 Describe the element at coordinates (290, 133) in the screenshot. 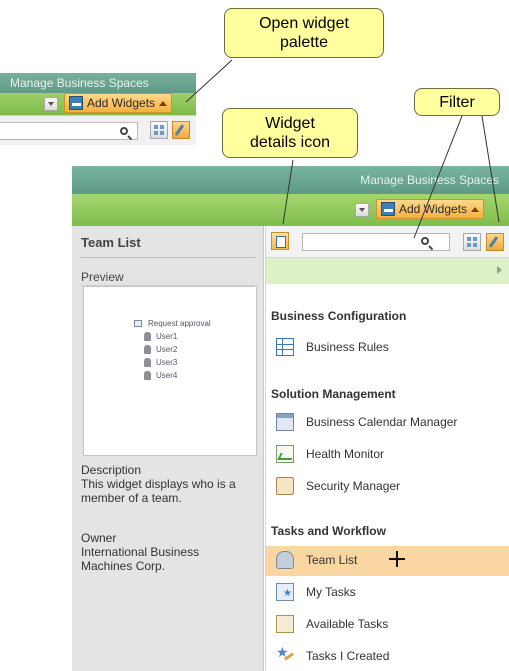

I see `callout-widget-details-icon: Widget details icon` at that location.